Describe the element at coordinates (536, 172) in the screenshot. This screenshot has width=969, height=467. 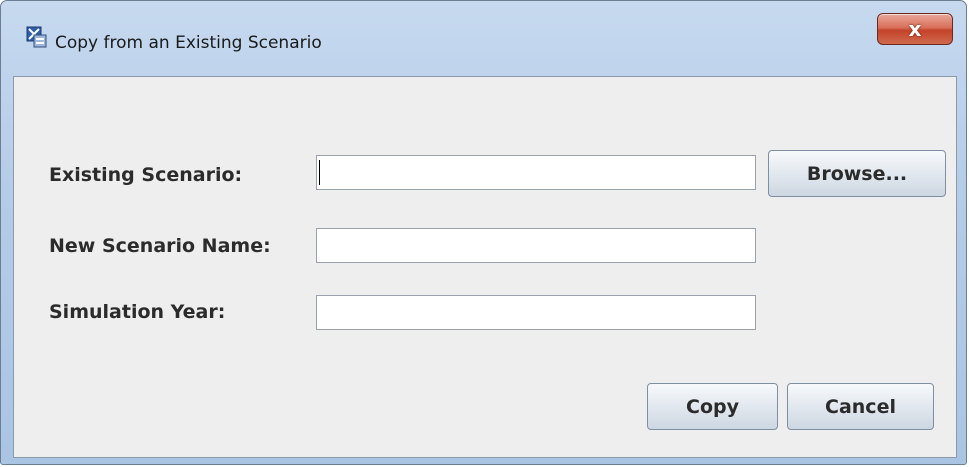
I see `existing-scenario-input` at that location.